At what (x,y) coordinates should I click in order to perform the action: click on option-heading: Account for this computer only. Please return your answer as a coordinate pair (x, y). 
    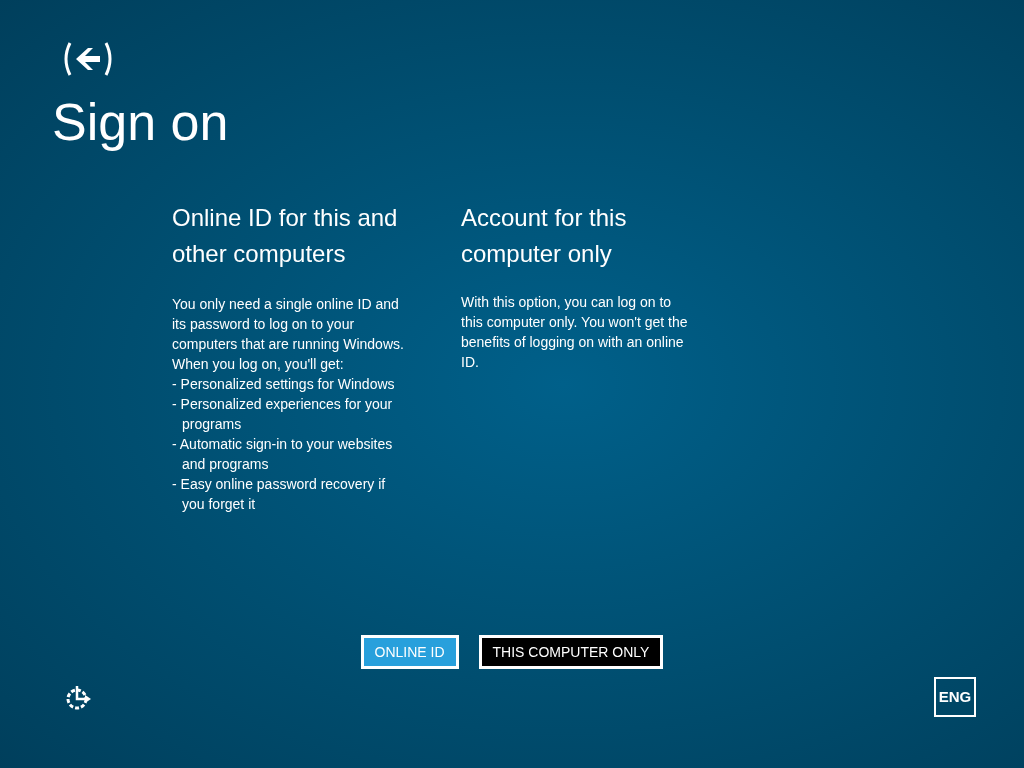
    Looking at the image, I should click on (544, 236).